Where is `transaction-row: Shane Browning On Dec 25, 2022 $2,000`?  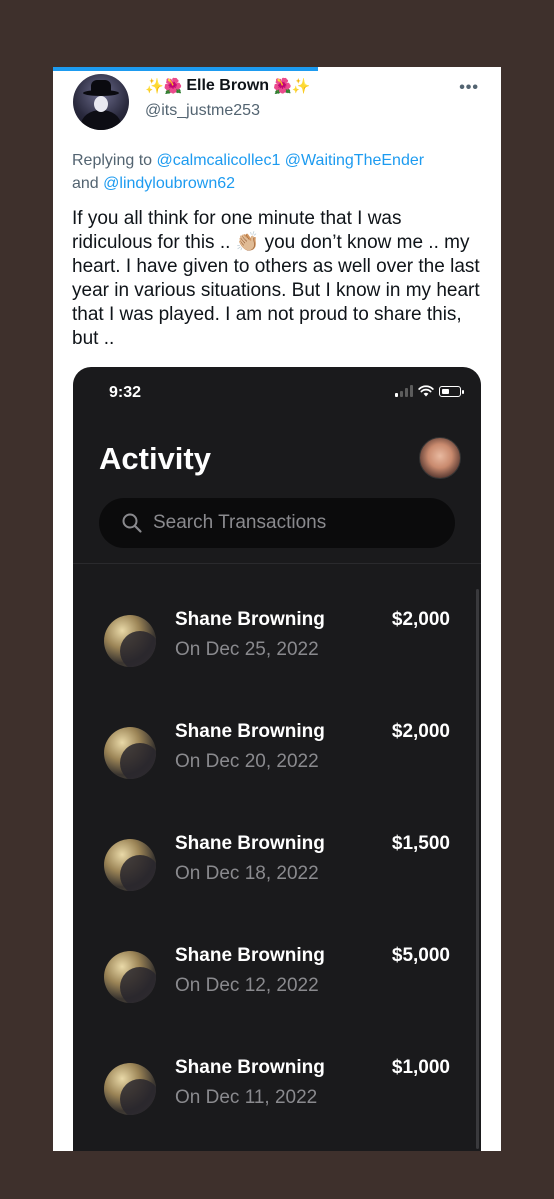
transaction-row: Shane Browning On Dec 25, 2022 $2,000 is located at coordinates (277, 657).